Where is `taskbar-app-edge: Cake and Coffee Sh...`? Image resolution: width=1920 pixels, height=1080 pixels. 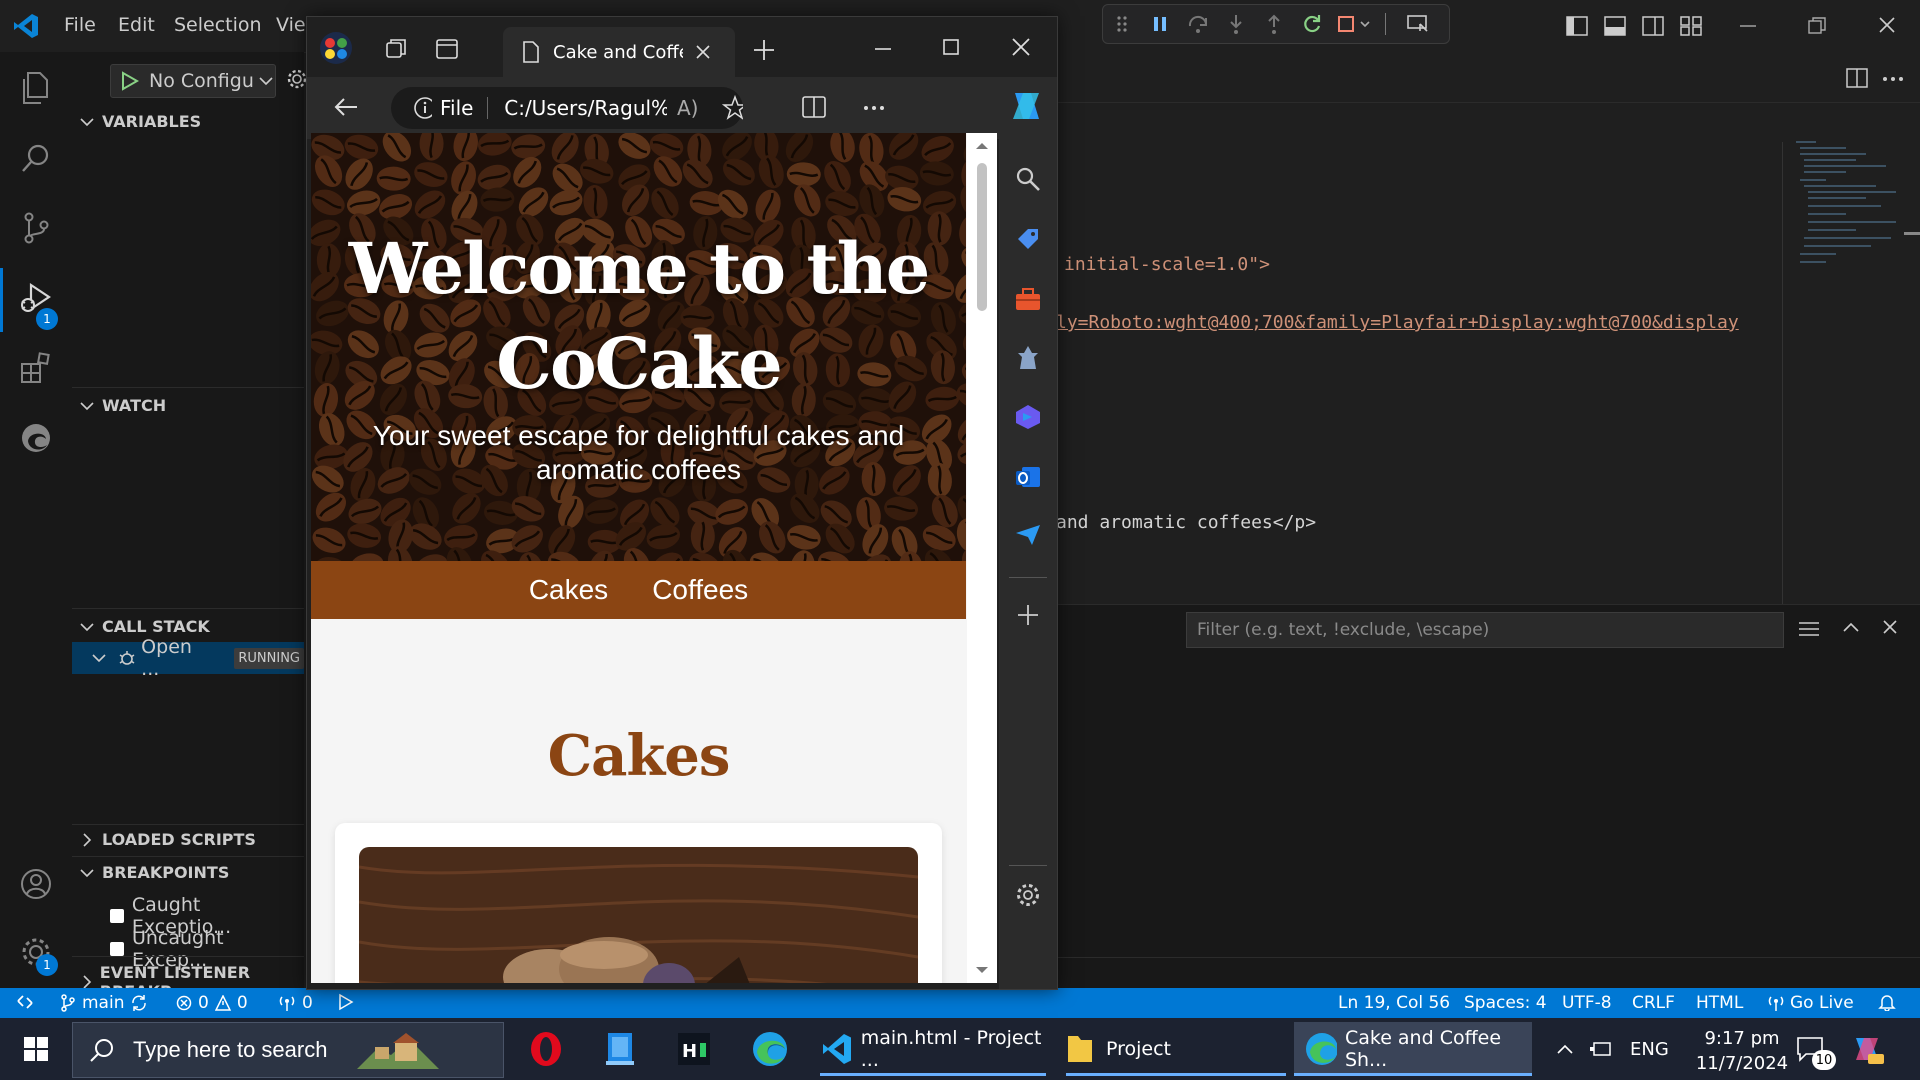
taskbar-app-edge: Cake and Coffee Sh... is located at coordinates (1413, 1049).